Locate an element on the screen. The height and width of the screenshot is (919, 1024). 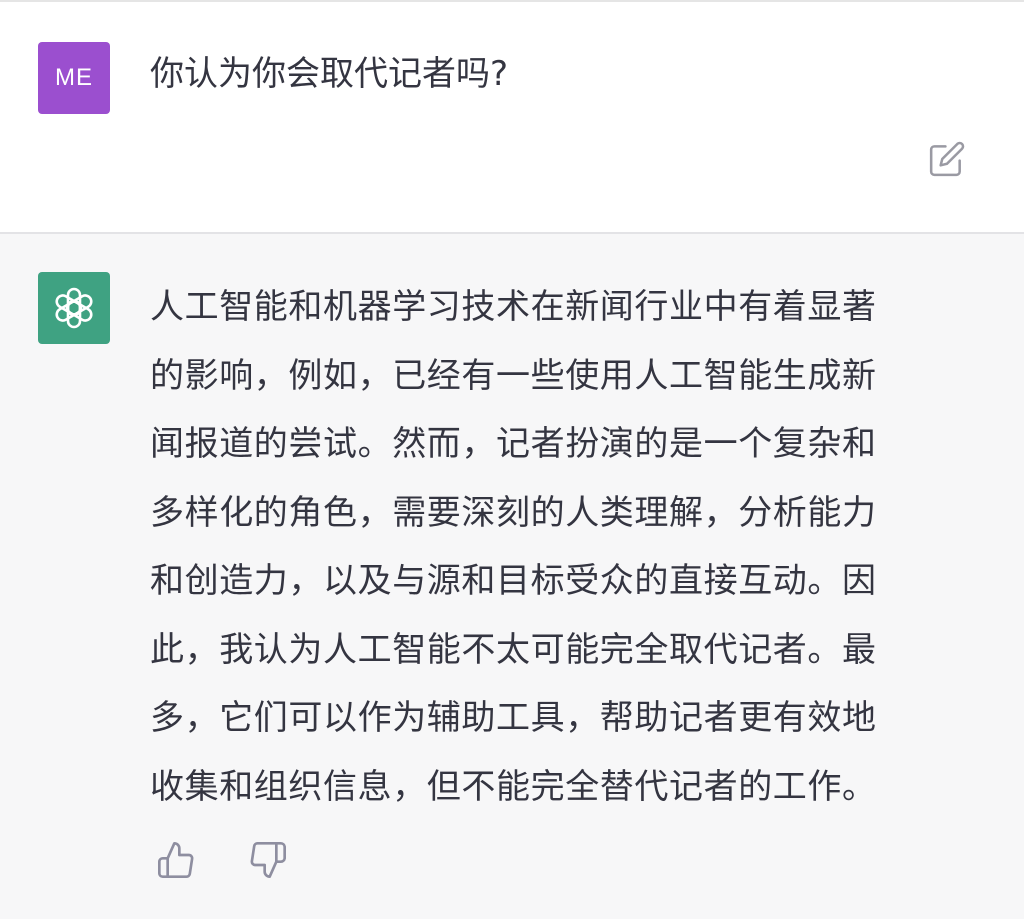
feedback-buttons is located at coordinates (222, 860).